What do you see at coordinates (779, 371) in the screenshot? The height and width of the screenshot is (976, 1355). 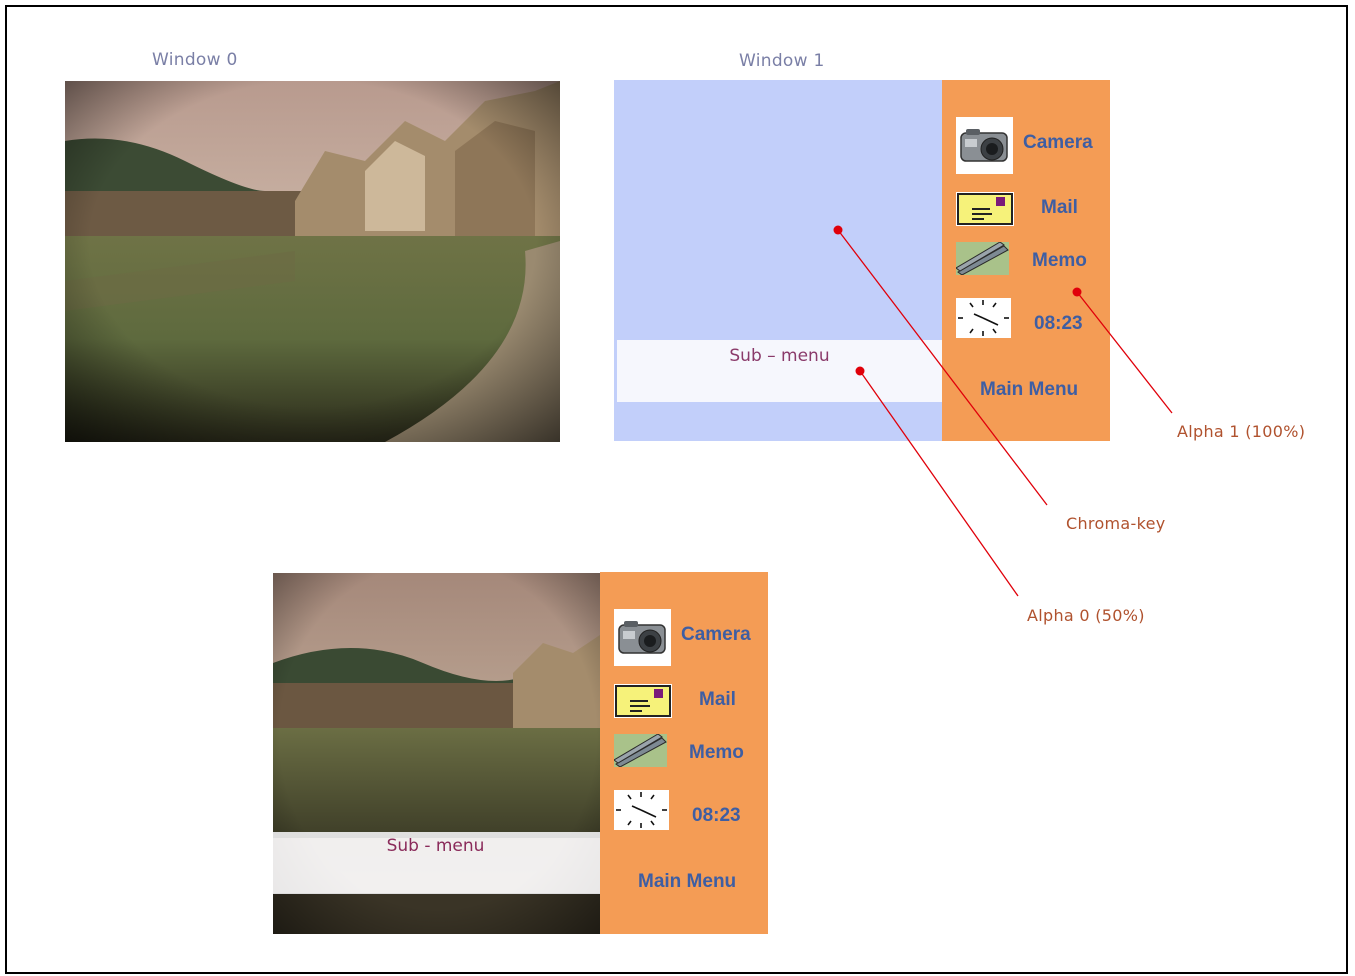 I see `submenu-bar: Sub – menu` at bounding box center [779, 371].